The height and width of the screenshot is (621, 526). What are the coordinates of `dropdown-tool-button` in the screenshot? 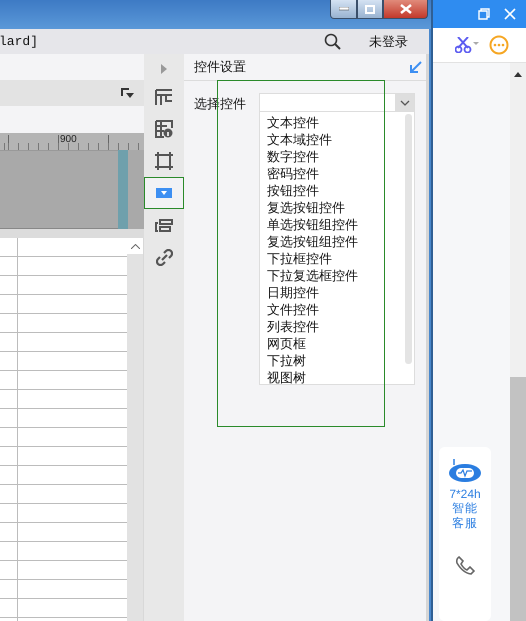 It's located at (164, 193).